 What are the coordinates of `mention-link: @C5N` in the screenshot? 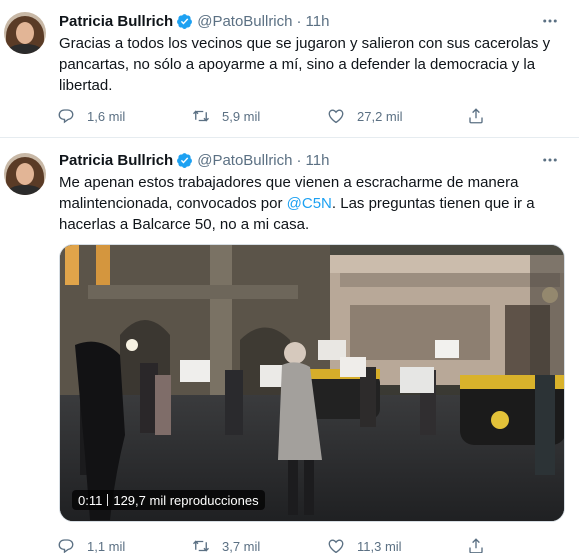 It's located at (309, 203).